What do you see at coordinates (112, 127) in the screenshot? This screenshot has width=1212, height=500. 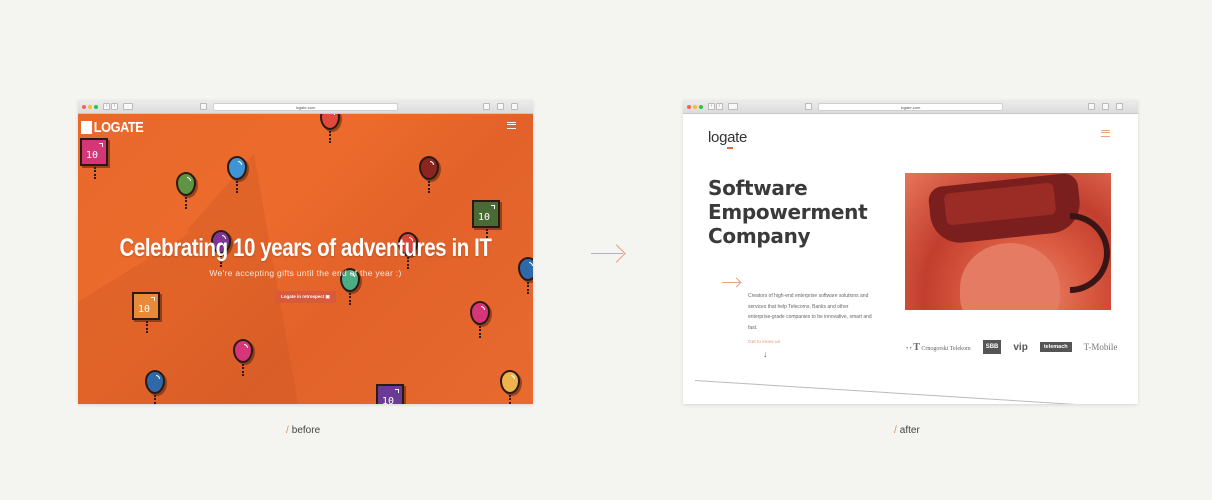 I see `logate-logo: LOGATE` at bounding box center [112, 127].